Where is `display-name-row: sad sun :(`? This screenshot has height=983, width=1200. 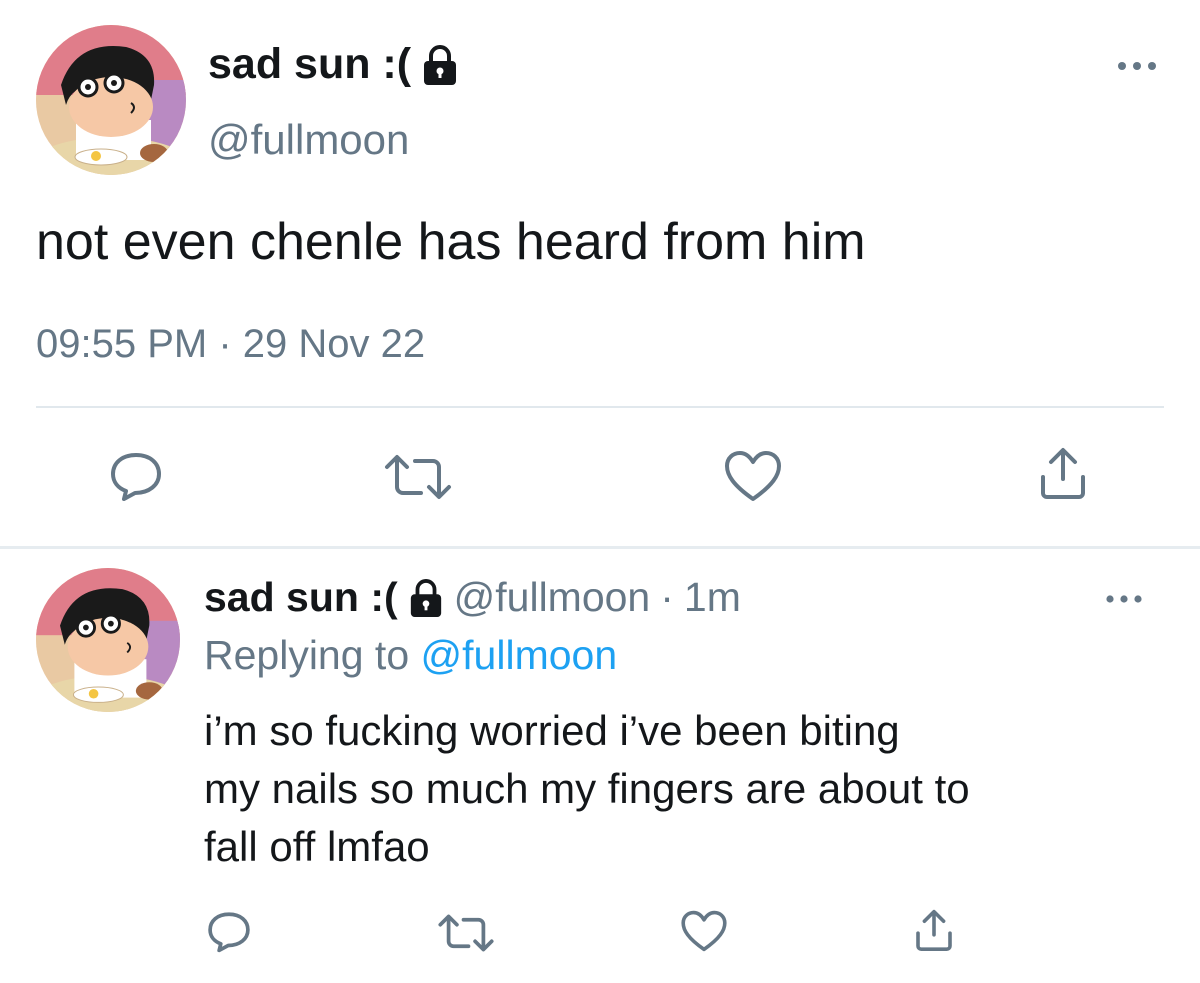
display-name-row: sad sun :( is located at coordinates (333, 64).